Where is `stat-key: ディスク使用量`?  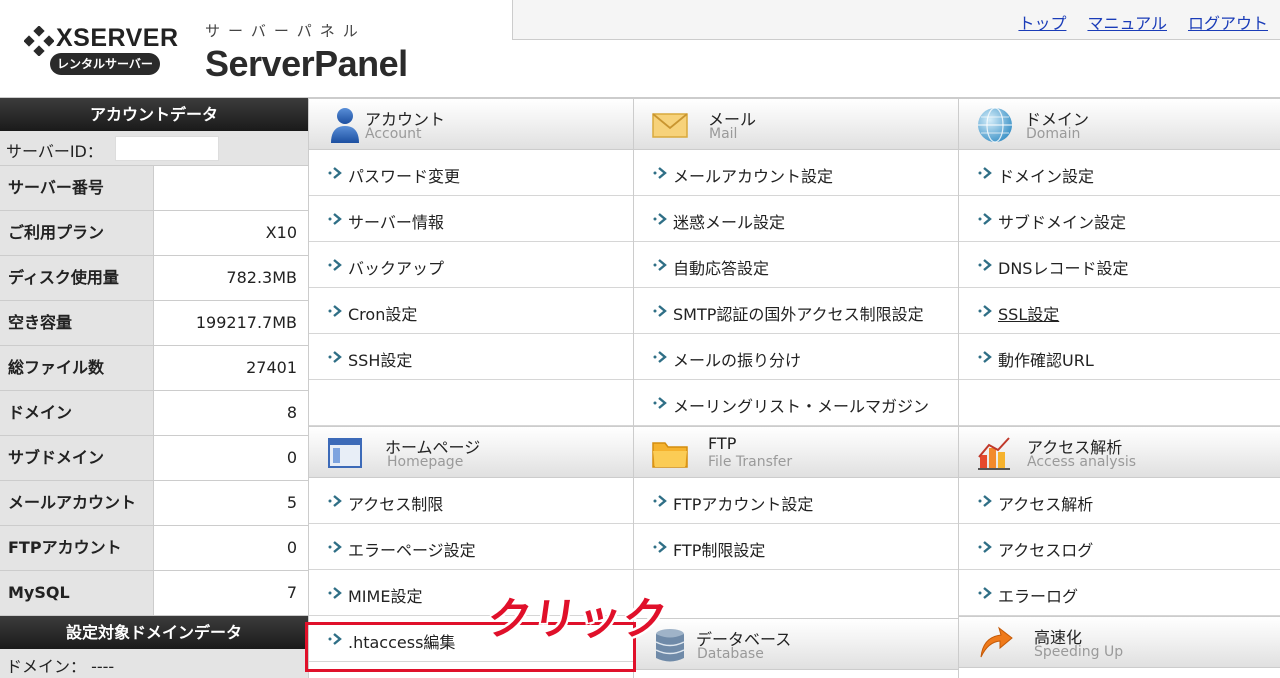
stat-key: ディスク使用量 is located at coordinates (77, 278).